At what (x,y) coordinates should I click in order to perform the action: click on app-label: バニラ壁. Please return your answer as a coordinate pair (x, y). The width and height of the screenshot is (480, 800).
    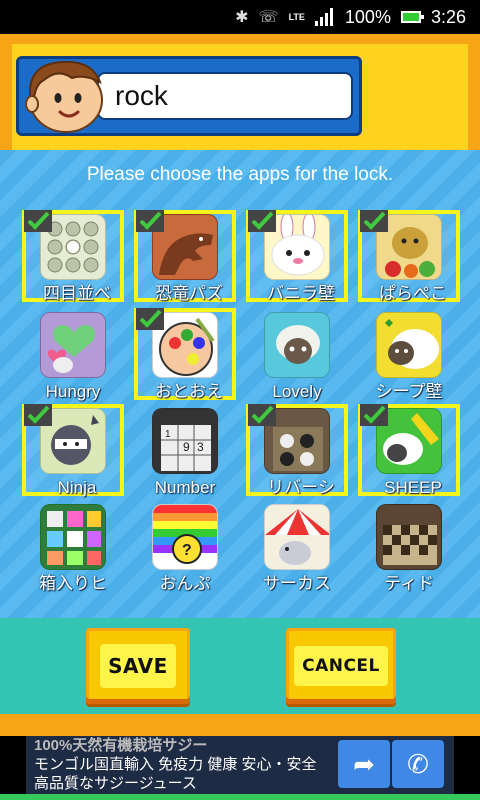
    Looking at the image, I should click on (301, 293).